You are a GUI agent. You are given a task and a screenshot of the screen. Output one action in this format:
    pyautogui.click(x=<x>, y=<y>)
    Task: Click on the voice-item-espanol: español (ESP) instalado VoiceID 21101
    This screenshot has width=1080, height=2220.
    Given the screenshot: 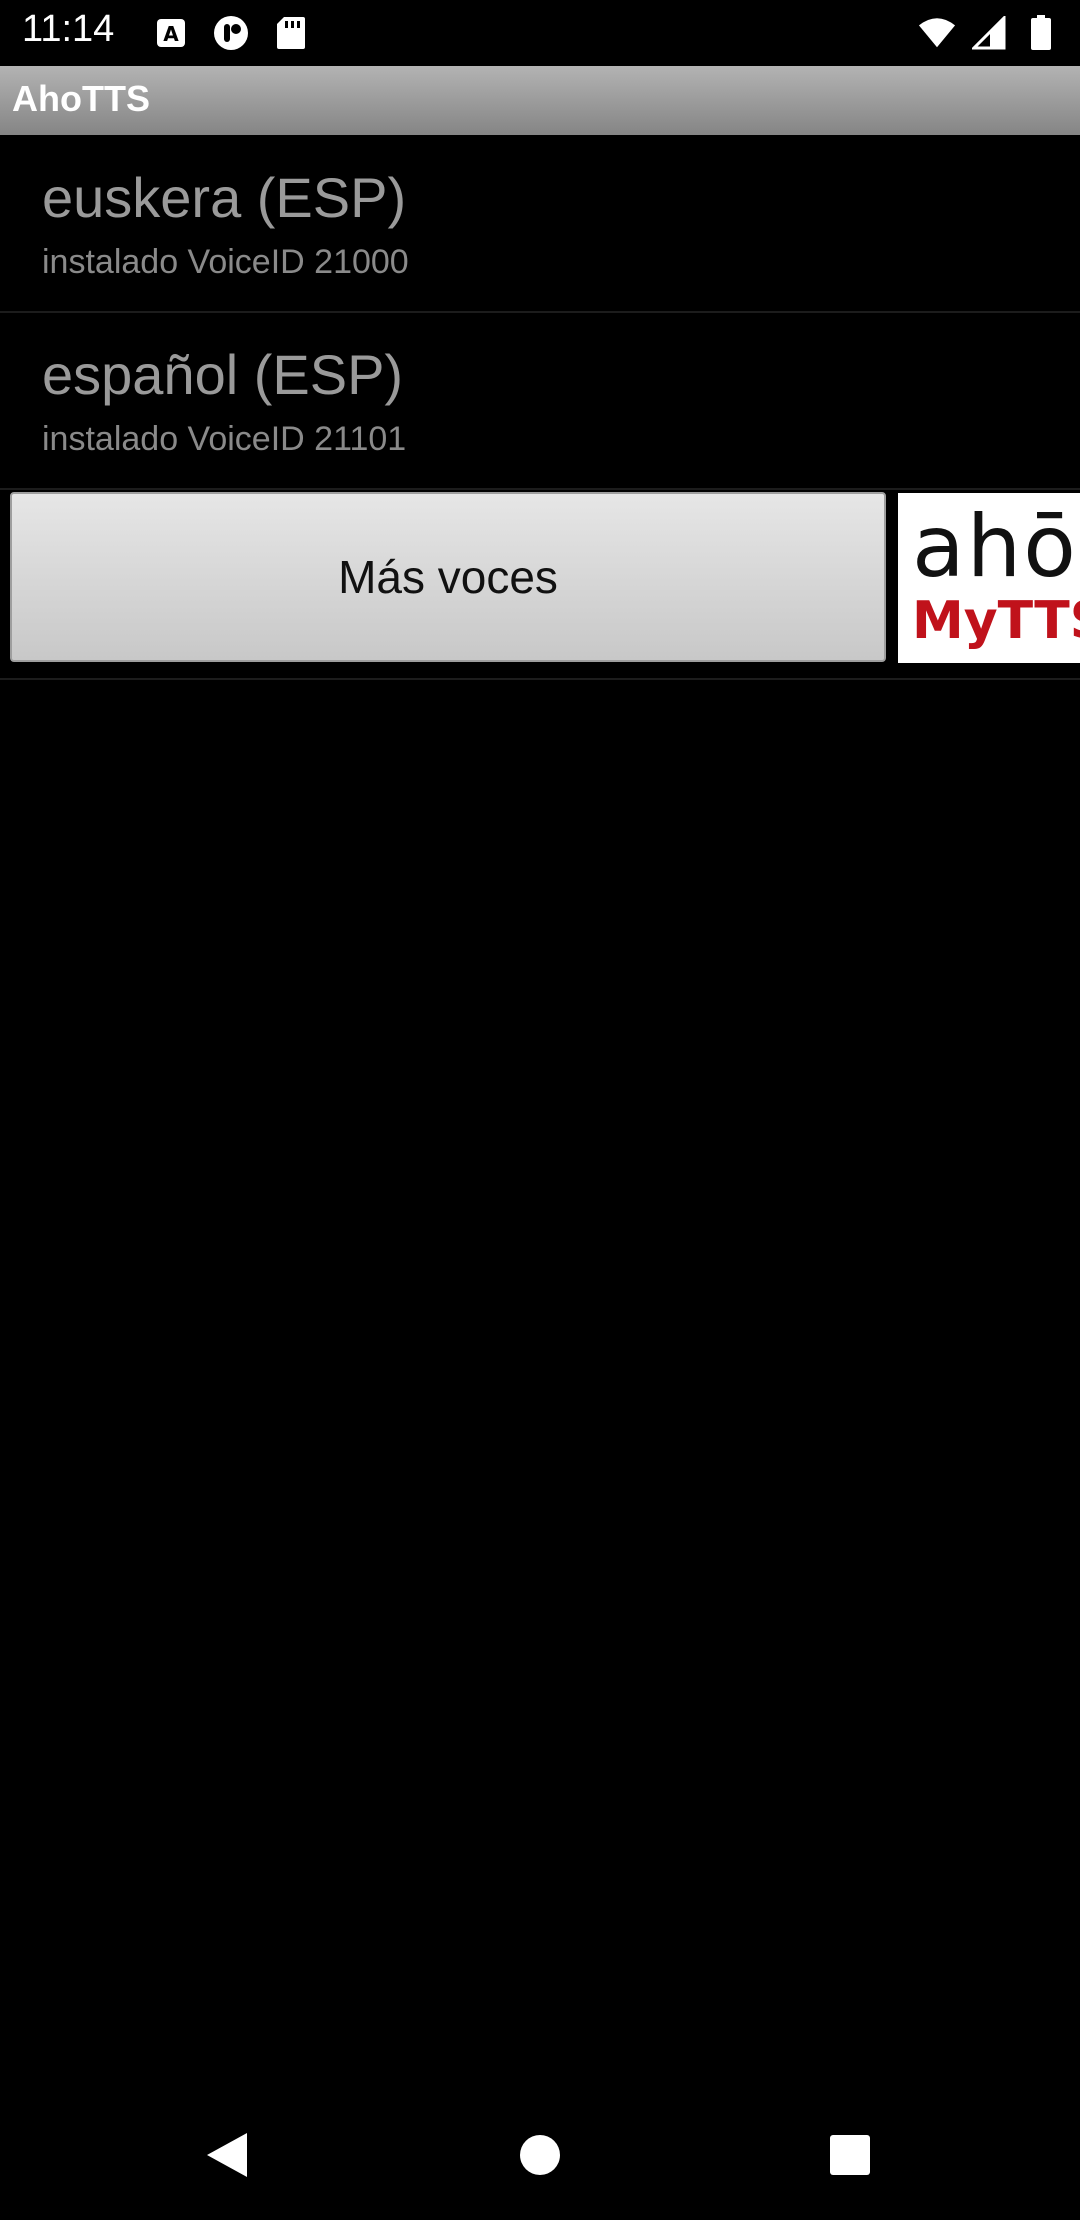 What is the action you would take?
    pyautogui.click(x=540, y=401)
    